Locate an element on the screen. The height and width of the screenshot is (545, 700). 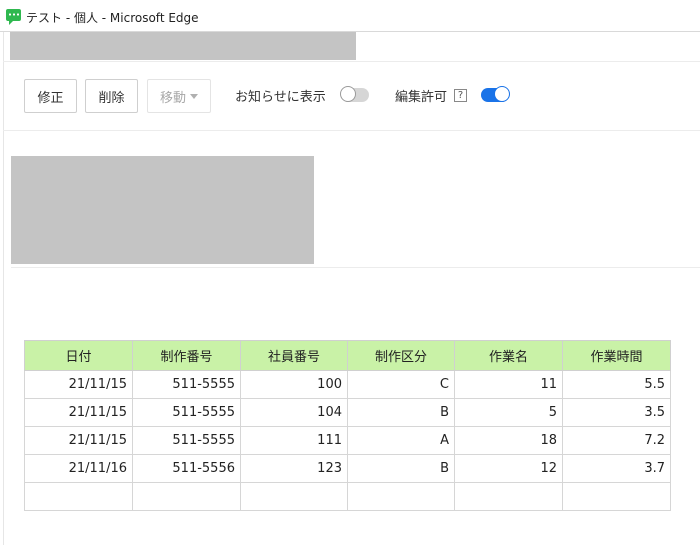
cell-date: 21/11/16 is located at coordinates (78, 468).